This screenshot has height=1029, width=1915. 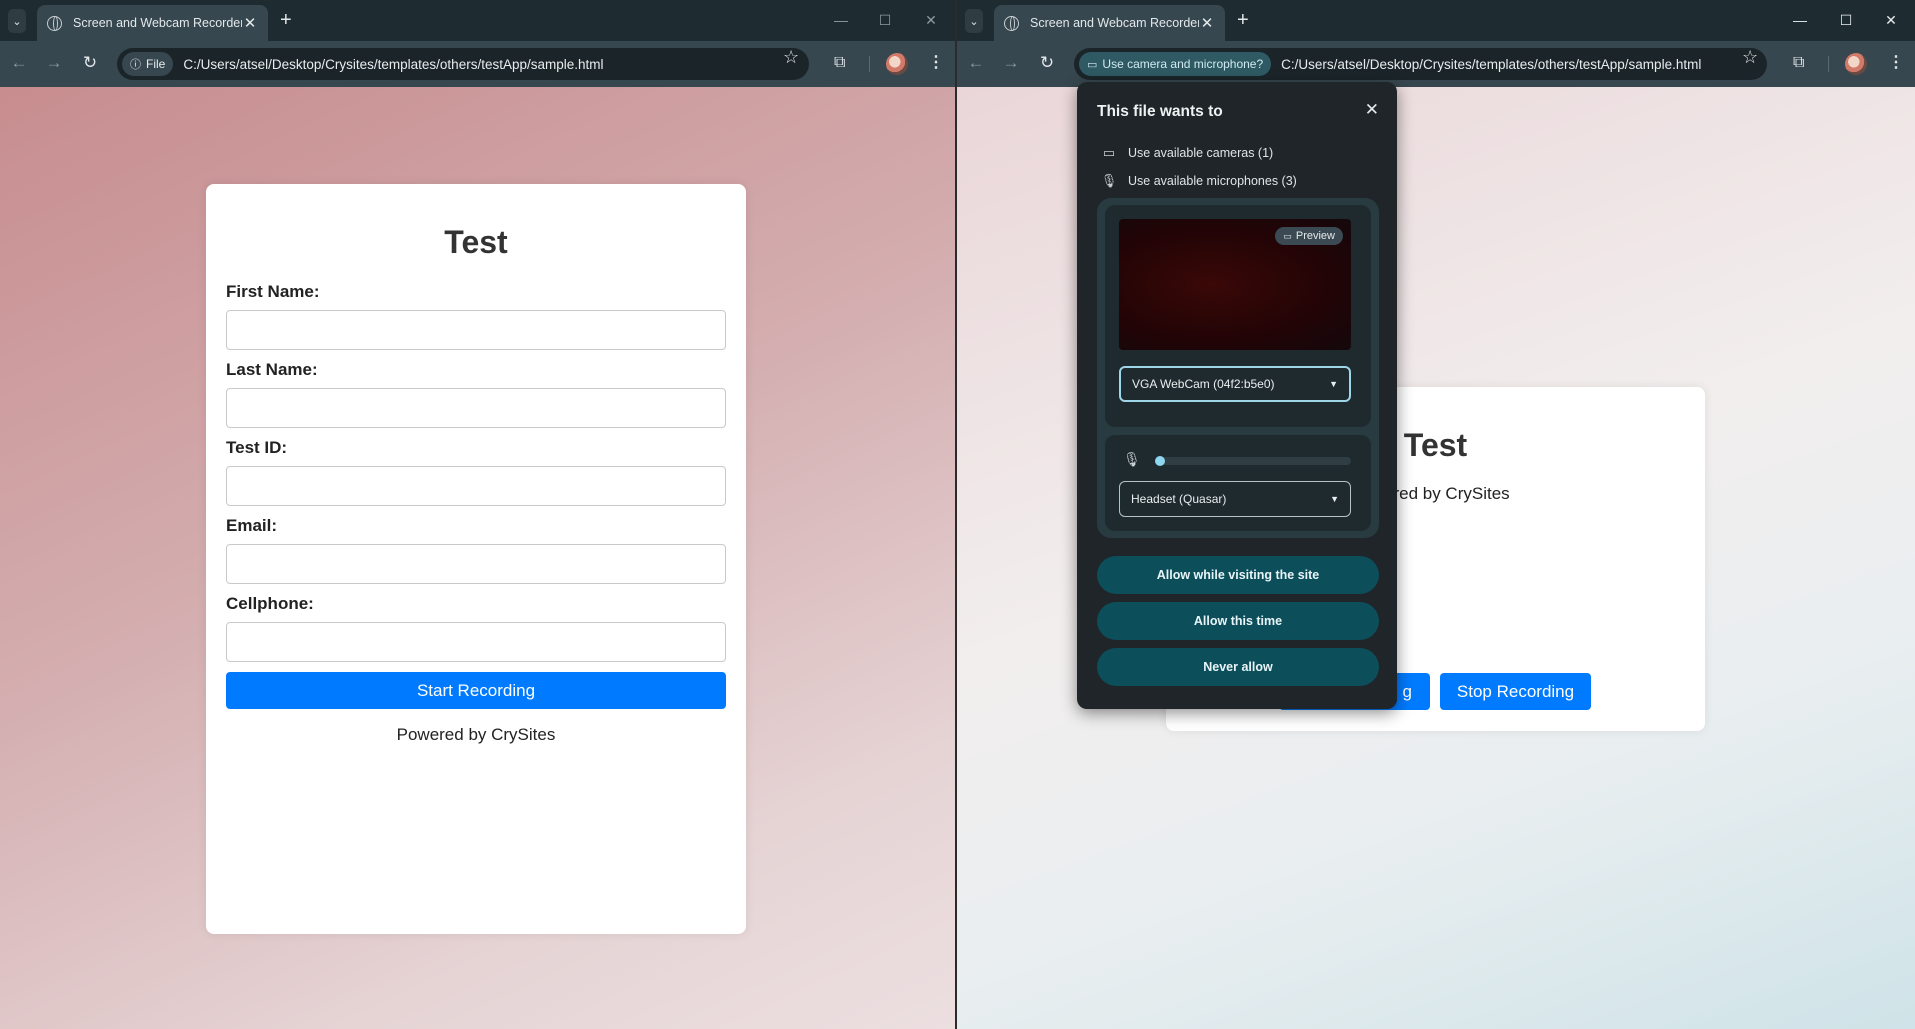 I want to click on first-name-label: First Name:, so click(x=273, y=291).